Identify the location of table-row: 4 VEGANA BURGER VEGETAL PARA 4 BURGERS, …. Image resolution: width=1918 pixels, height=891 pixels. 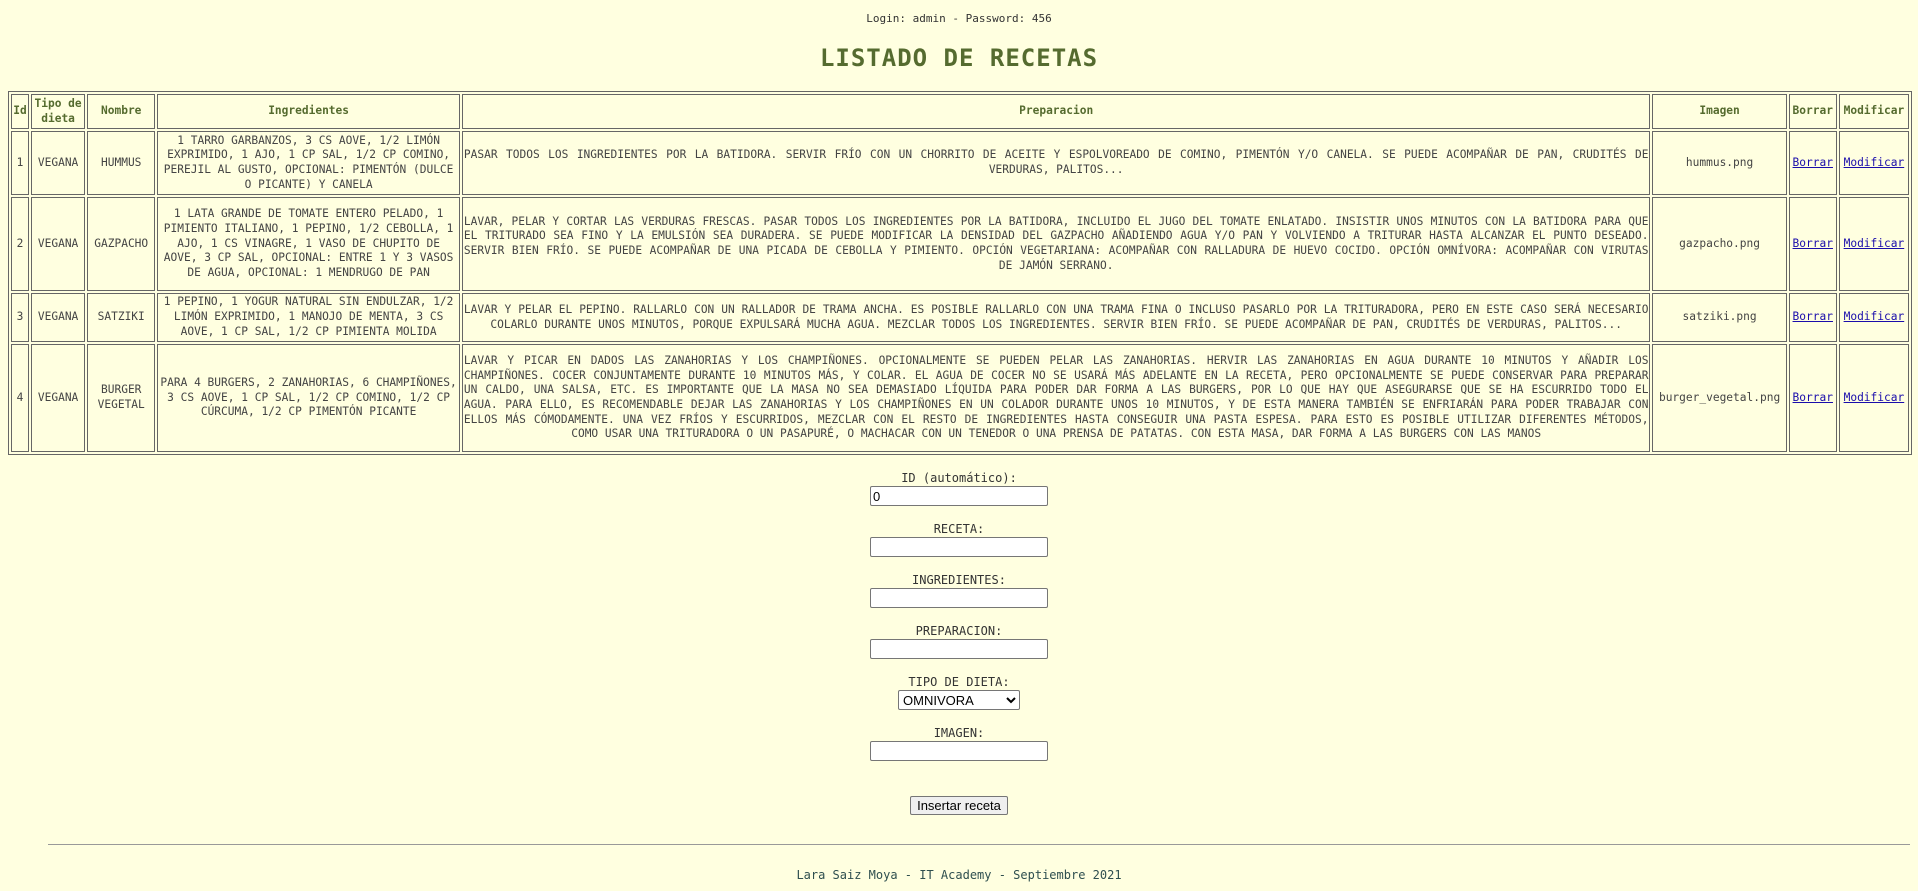
(960, 398).